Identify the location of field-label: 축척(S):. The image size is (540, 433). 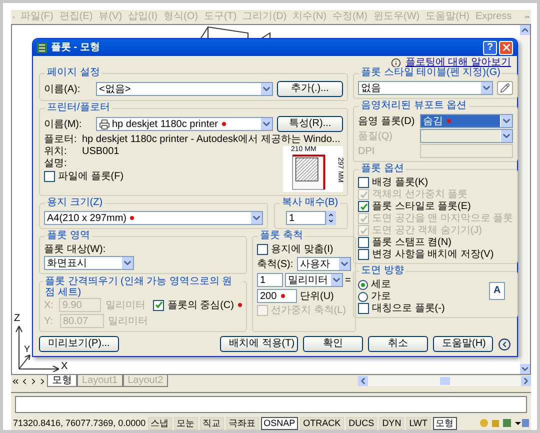
(275, 264).